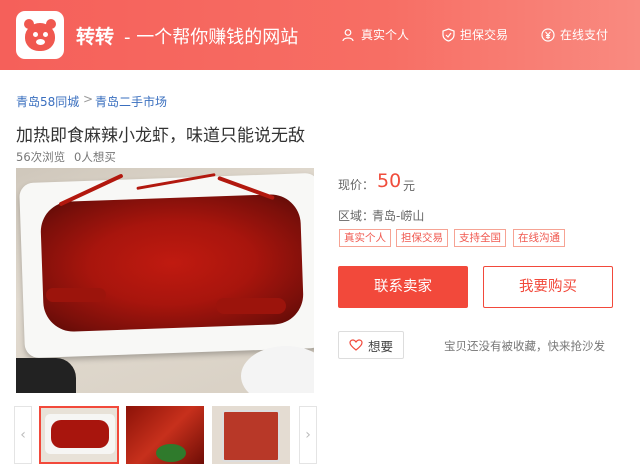  I want to click on price-value: 50, so click(389, 181).